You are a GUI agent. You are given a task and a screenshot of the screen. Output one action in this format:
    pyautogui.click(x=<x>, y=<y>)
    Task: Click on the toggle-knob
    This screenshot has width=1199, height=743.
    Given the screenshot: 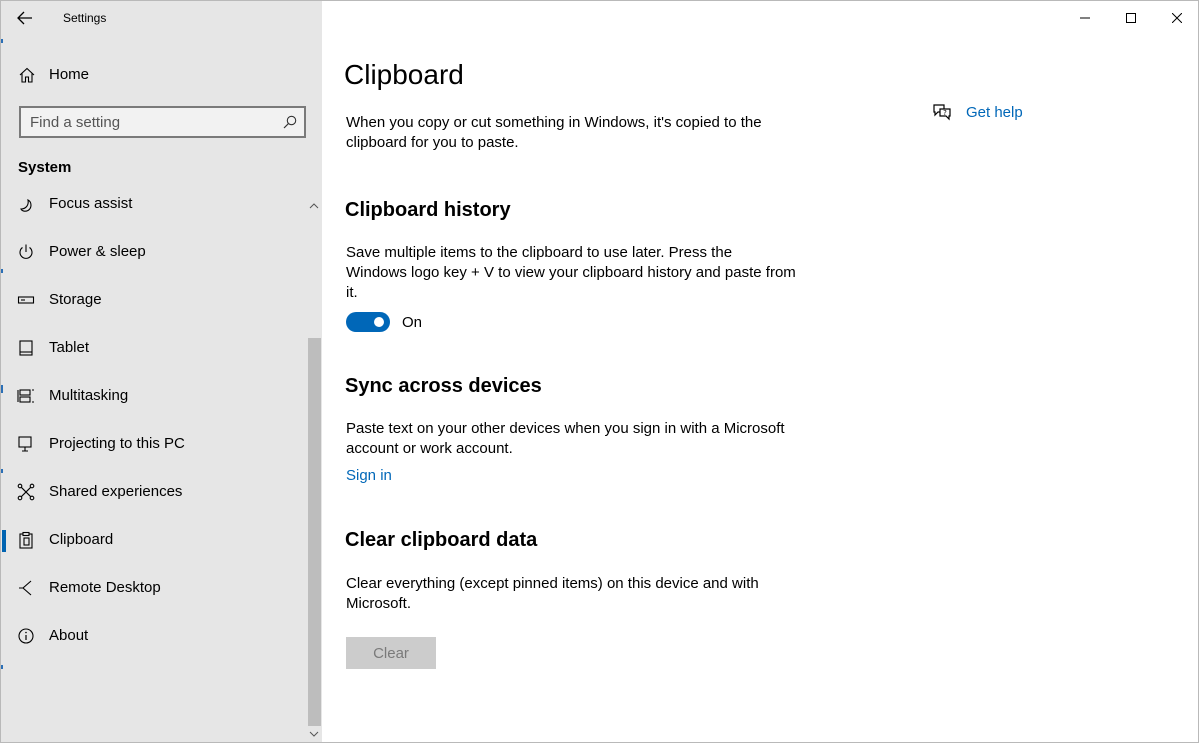 What is the action you would take?
    pyautogui.click(x=379, y=322)
    